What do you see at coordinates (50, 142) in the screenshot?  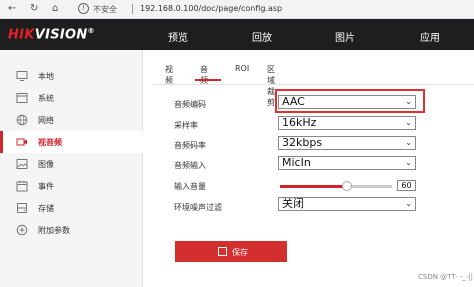 I see `sidebar-item-label: 视音频` at bounding box center [50, 142].